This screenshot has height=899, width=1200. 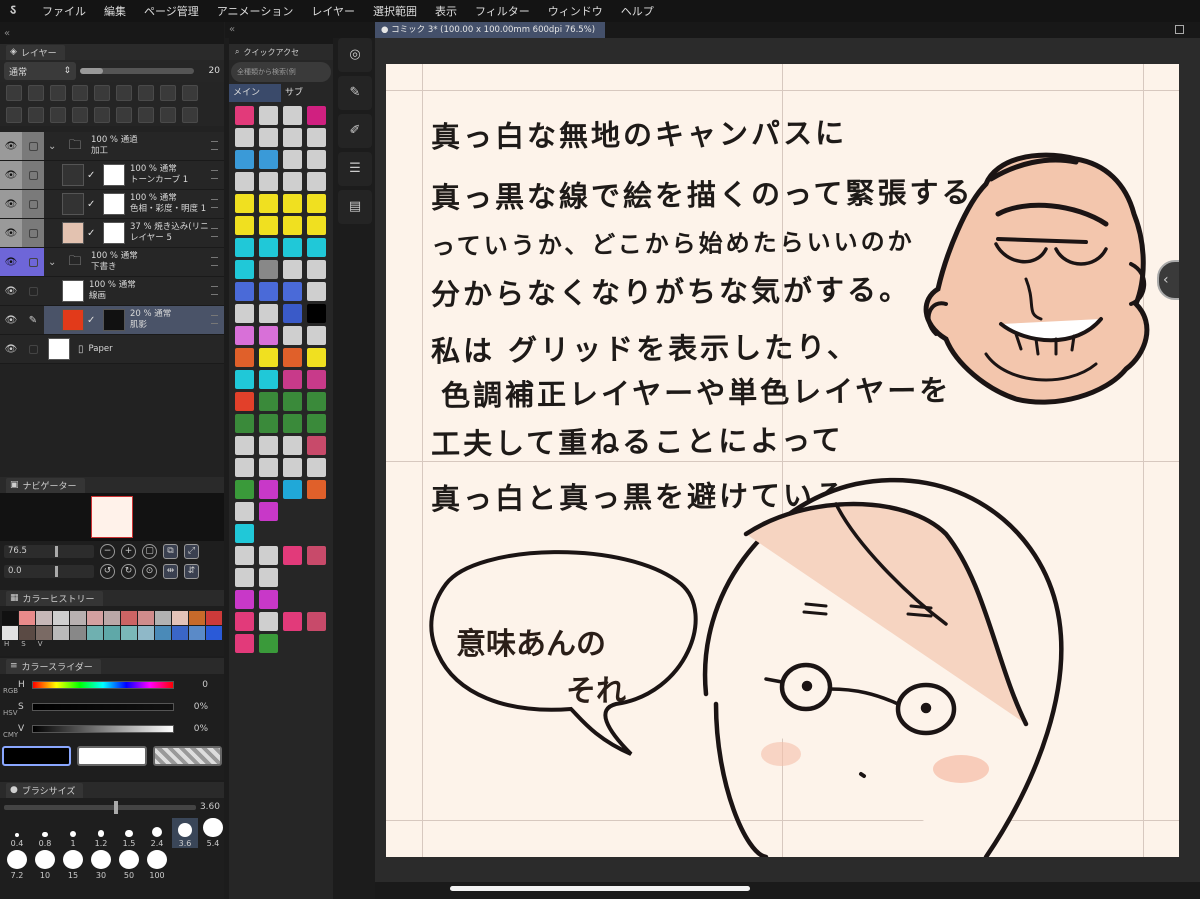 What do you see at coordinates (17, 833) in the screenshot?
I see `brush-size-preset: 0.4` at bounding box center [17, 833].